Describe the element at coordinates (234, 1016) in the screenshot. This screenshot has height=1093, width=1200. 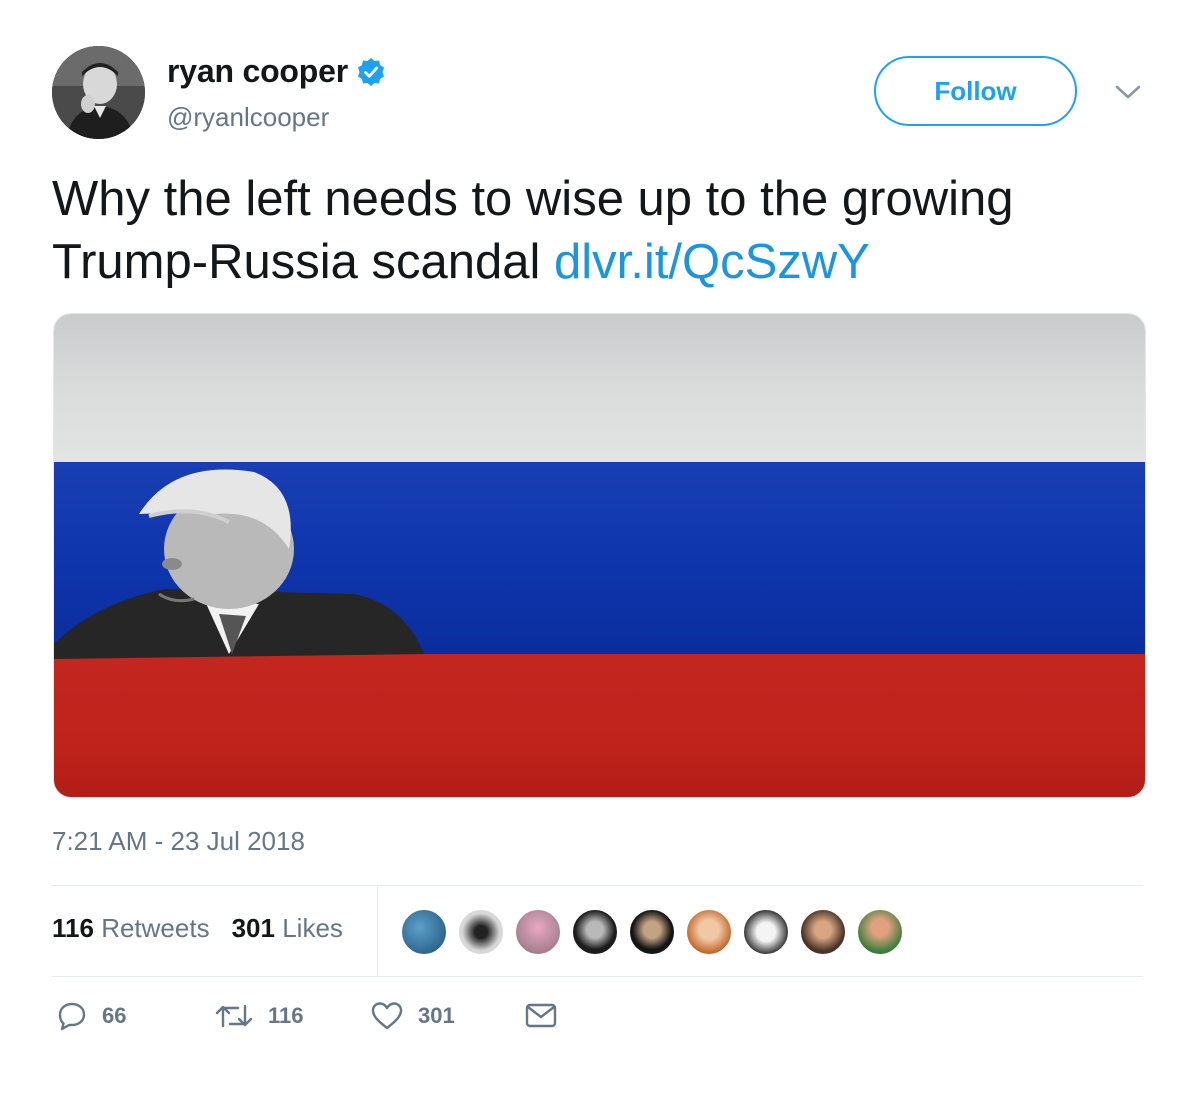
I see `retweet-icon` at that location.